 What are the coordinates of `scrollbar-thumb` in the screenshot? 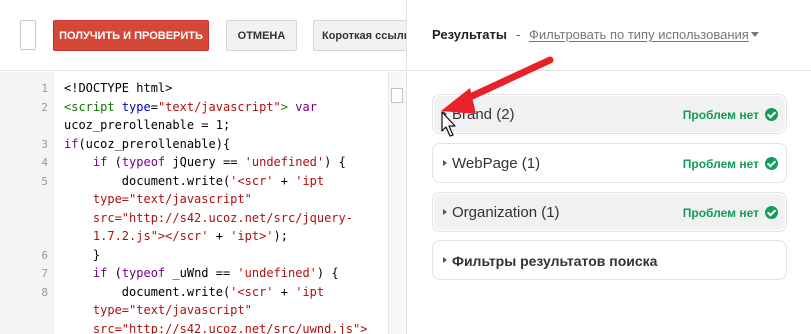 It's located at (397, 95).